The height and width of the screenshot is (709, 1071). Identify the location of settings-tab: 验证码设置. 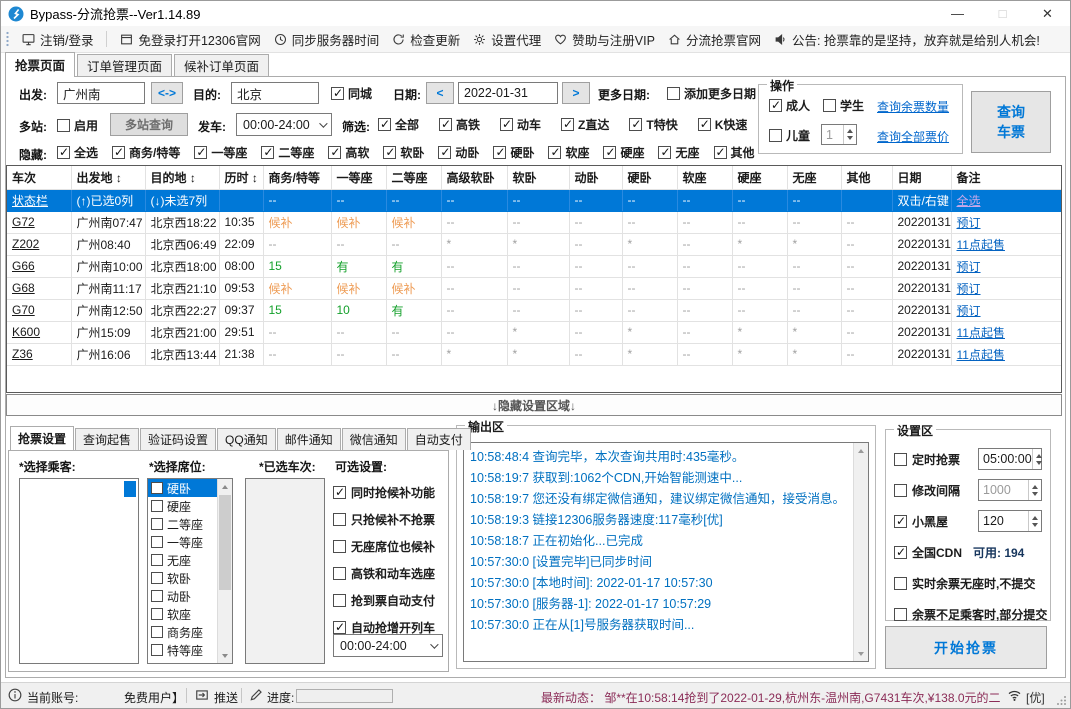
(178, 439).